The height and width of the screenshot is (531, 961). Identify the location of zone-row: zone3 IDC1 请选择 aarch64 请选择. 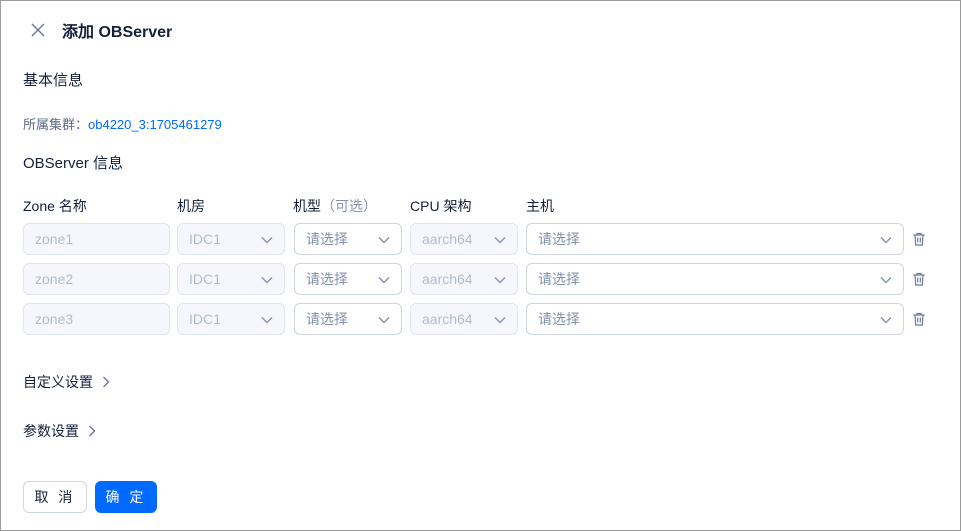
(478, 319).